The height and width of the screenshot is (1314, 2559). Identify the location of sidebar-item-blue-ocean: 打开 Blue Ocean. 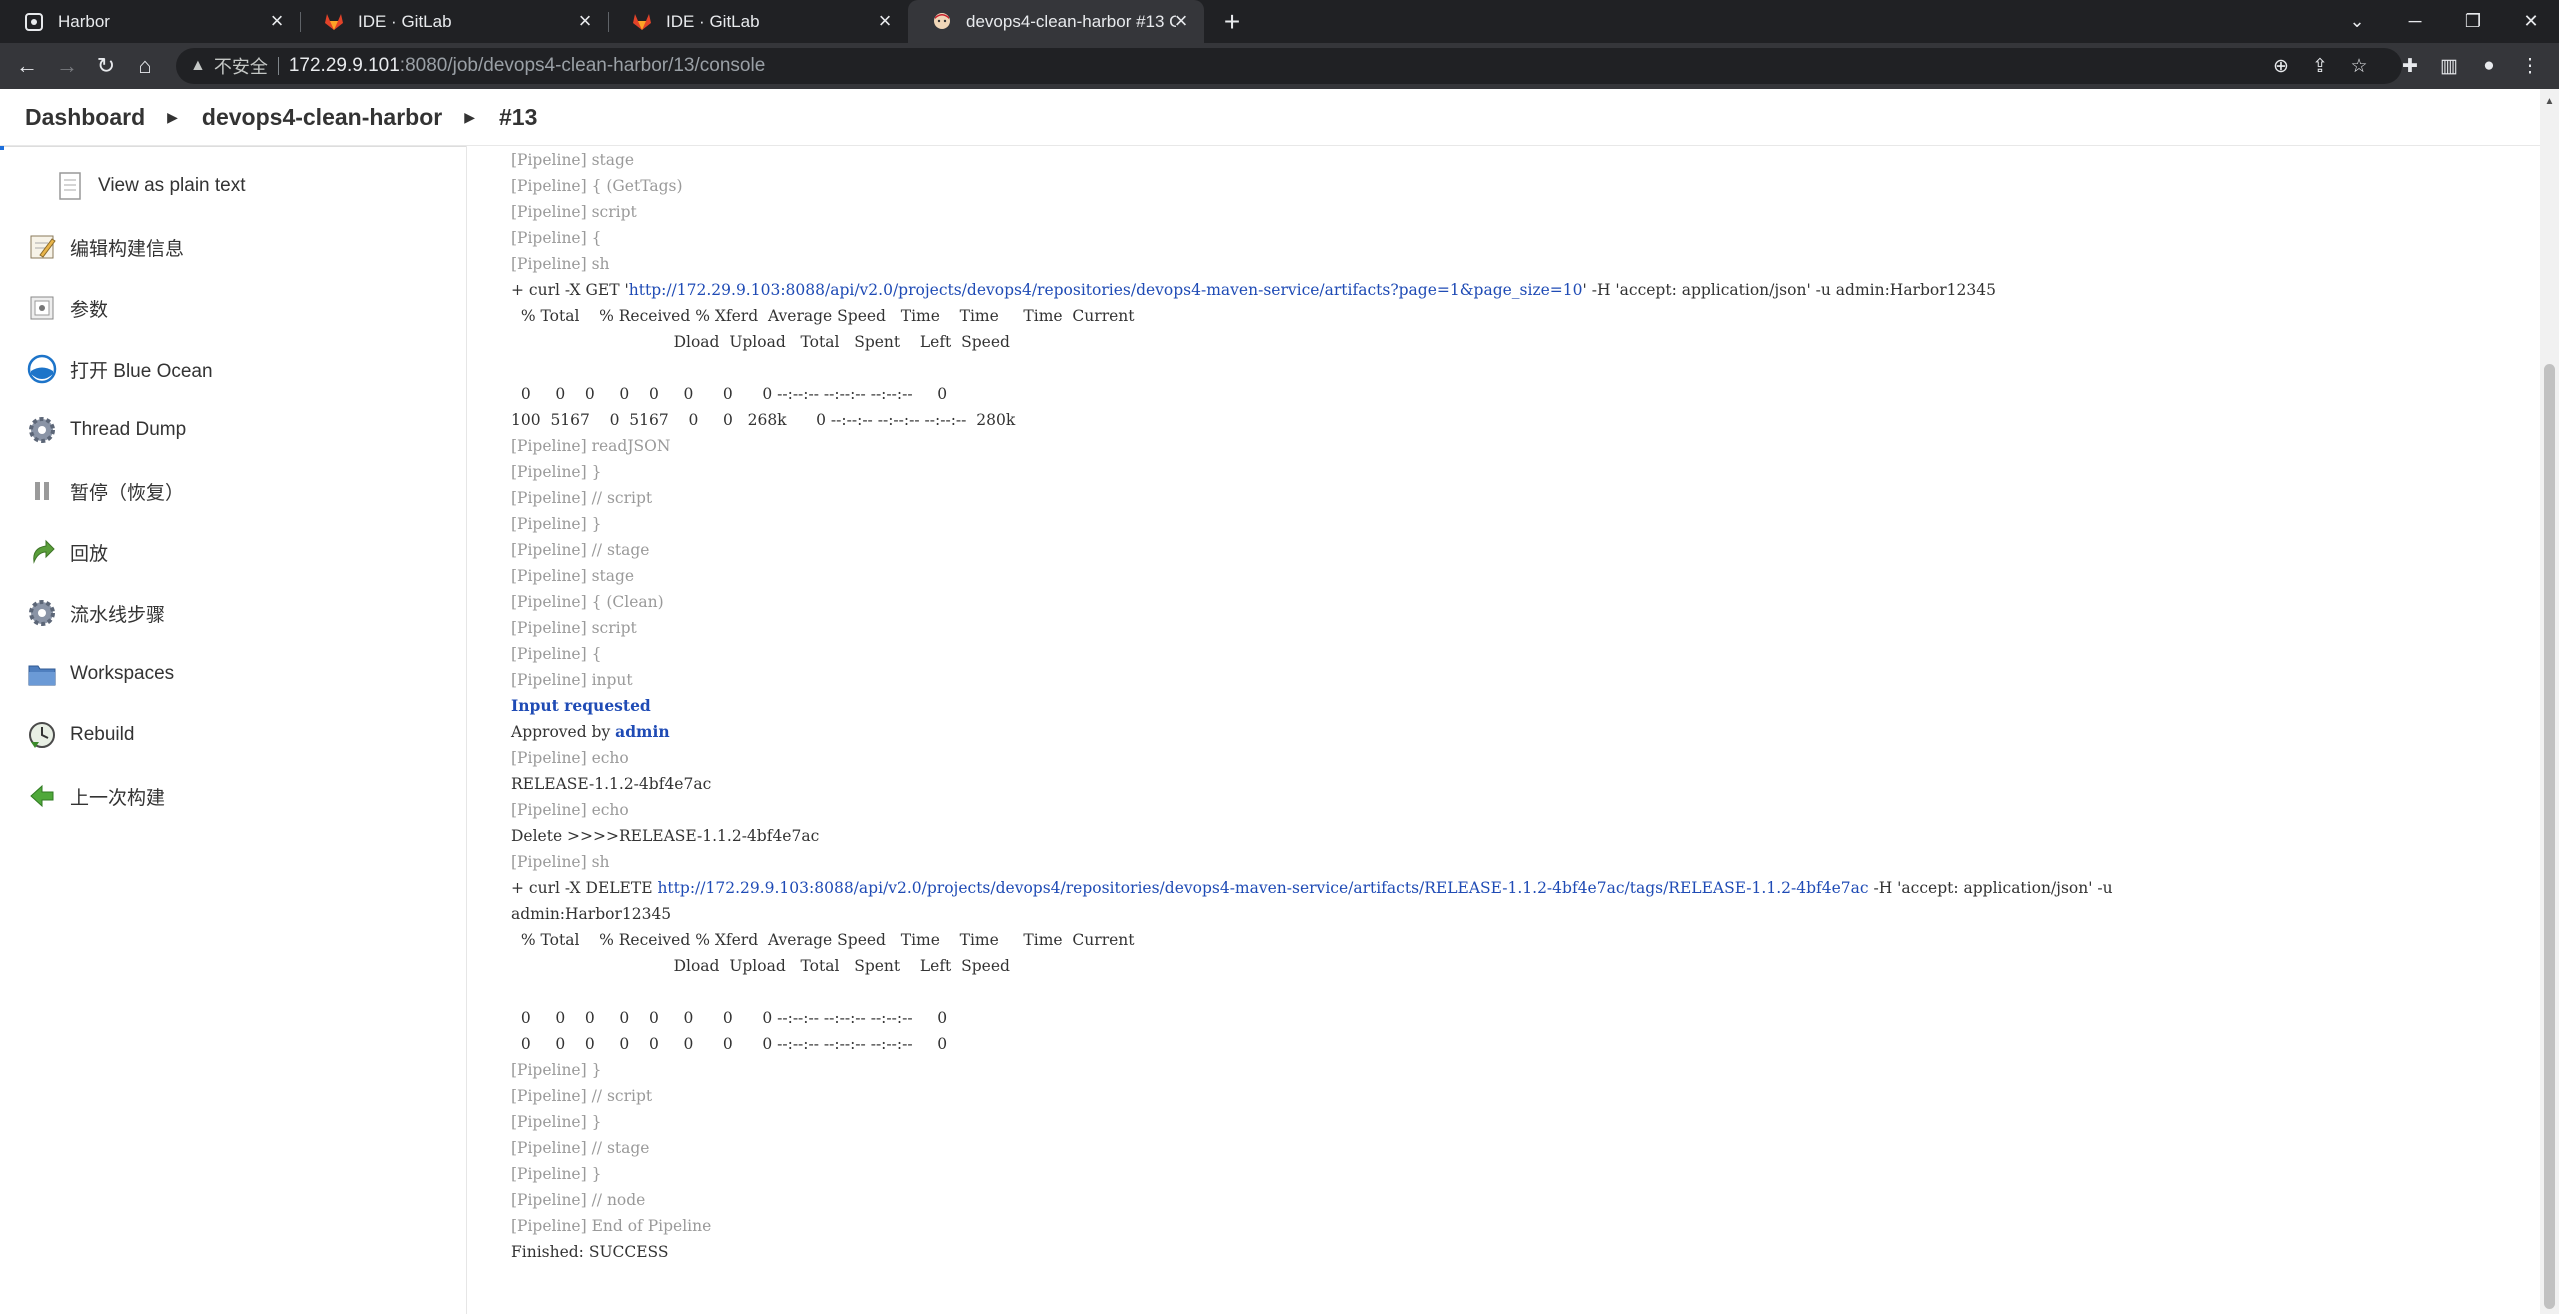
(233, 369).